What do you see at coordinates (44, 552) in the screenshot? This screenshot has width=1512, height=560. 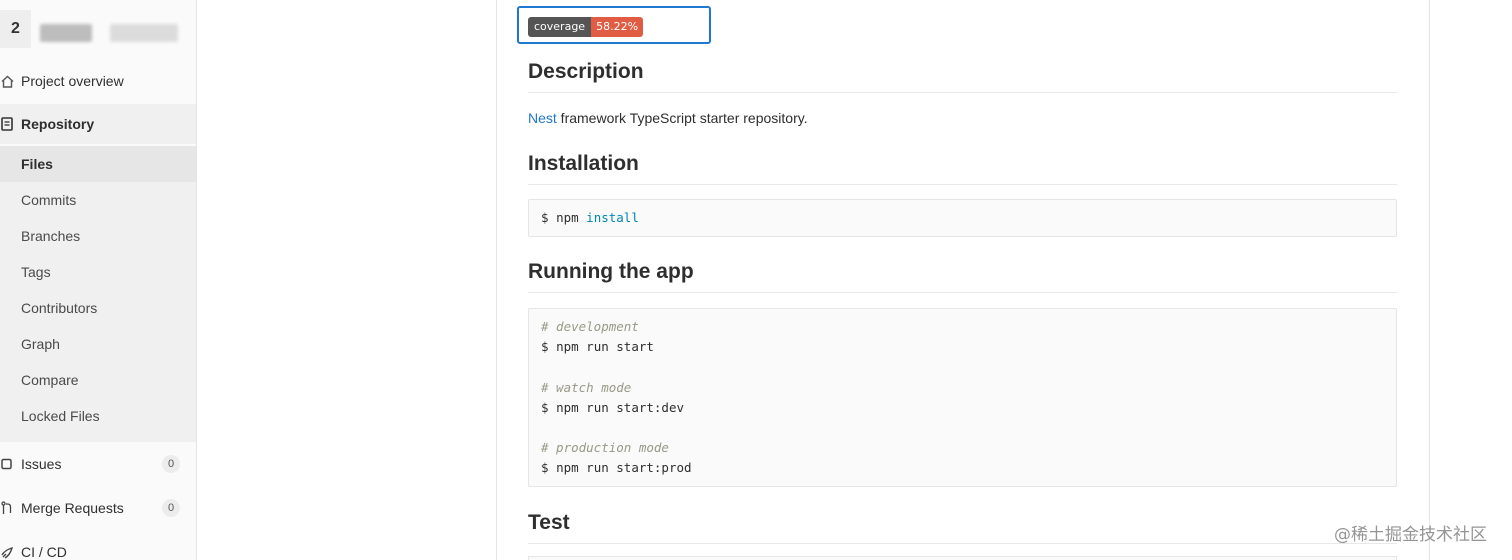 I see `sidebar-item-label: CI / CD` at bounding box center [44, 552].